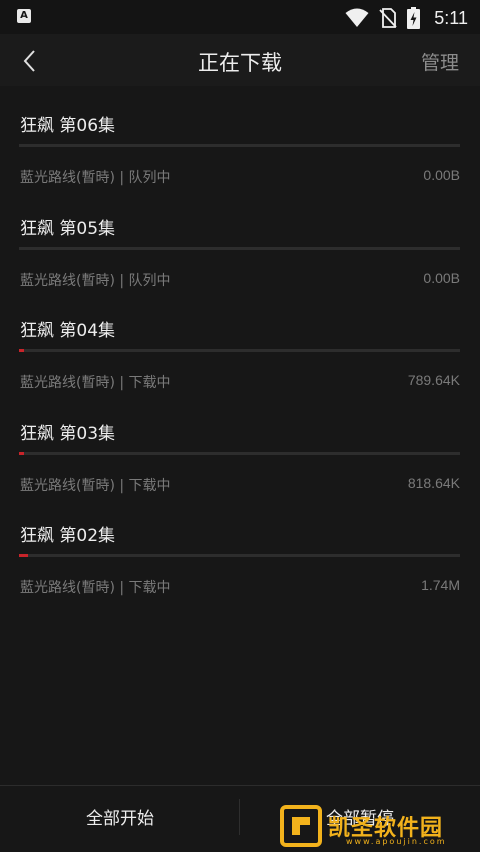  I want to click on download-size: 1.74M, so click(440, 585).